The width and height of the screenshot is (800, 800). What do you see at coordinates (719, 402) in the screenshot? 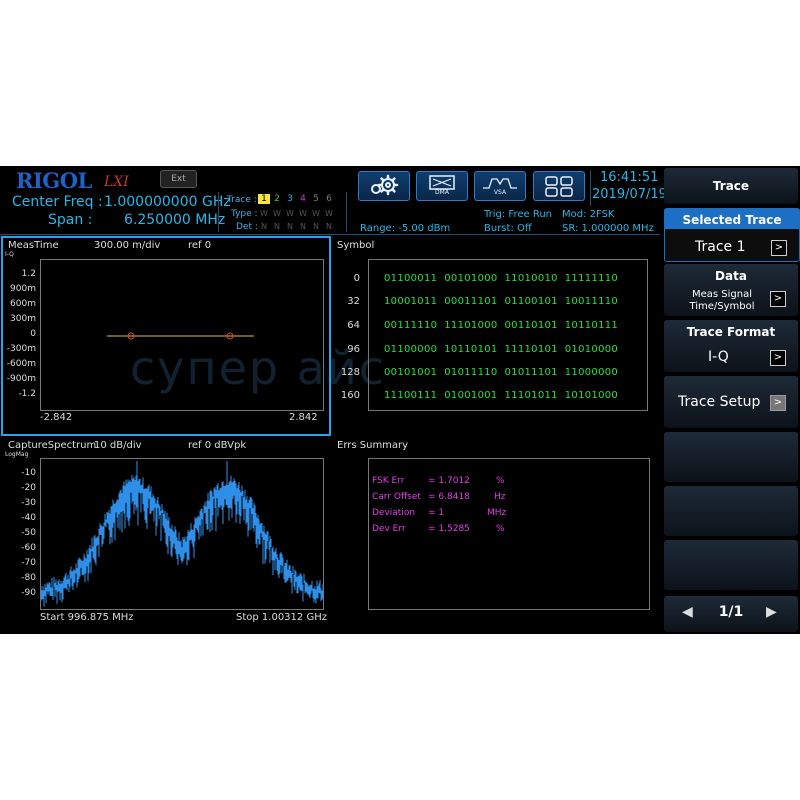
I see `trace-setup-label: Trace Setup` at bounding box center [719, 402].